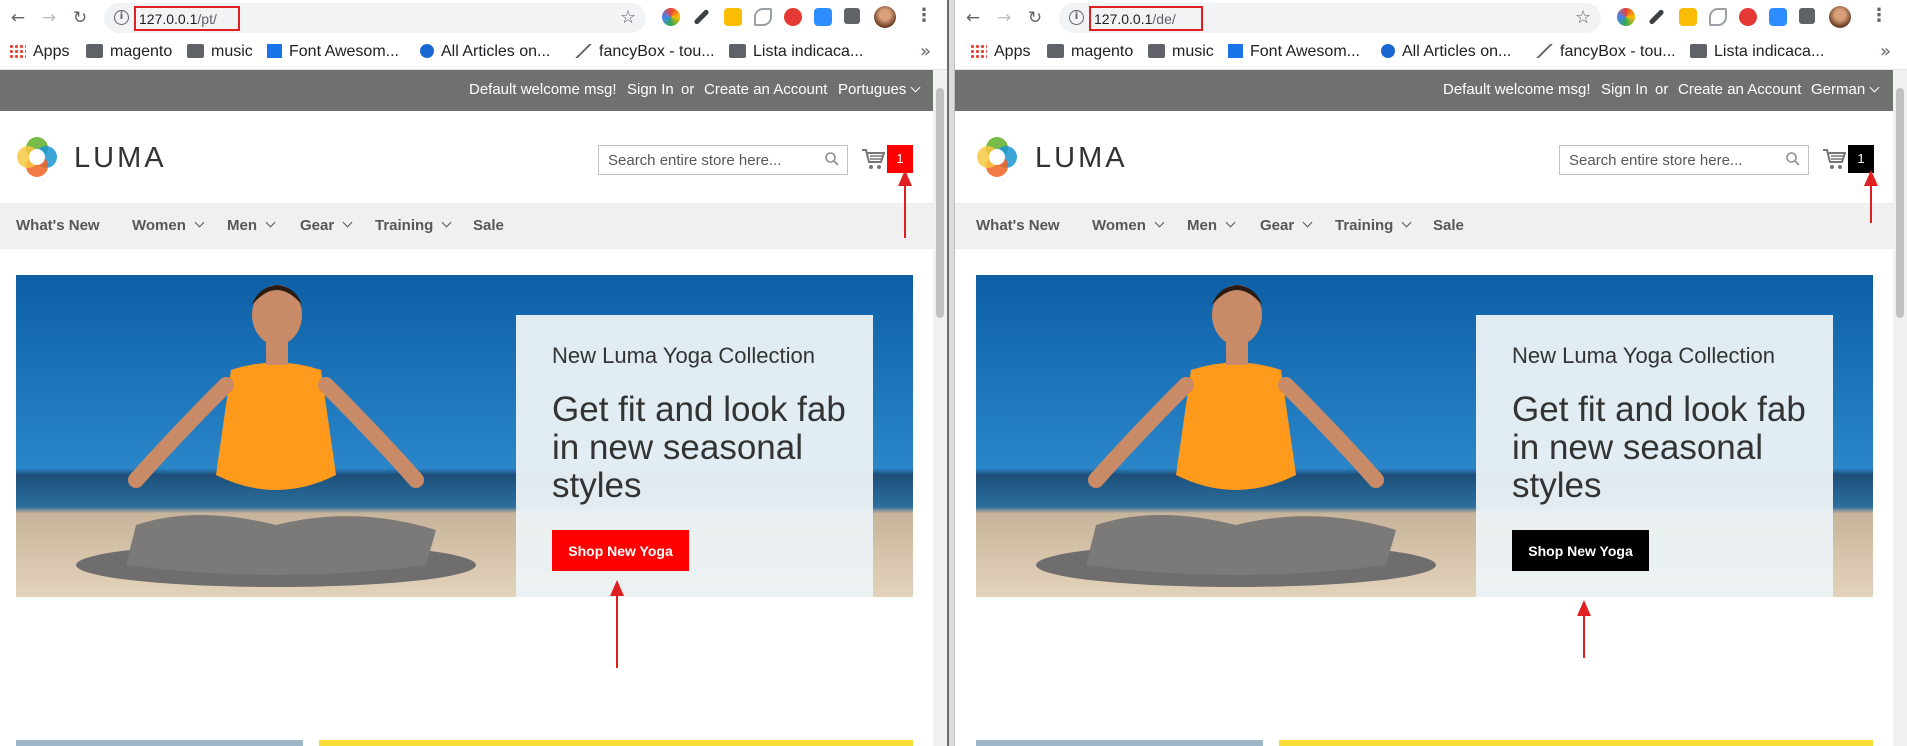 Image resolution: width=1907 pixels, height=746 pixels. I want to click on address-bar: i 127.0.0.1/de/ ☆, so click(1330, 18).